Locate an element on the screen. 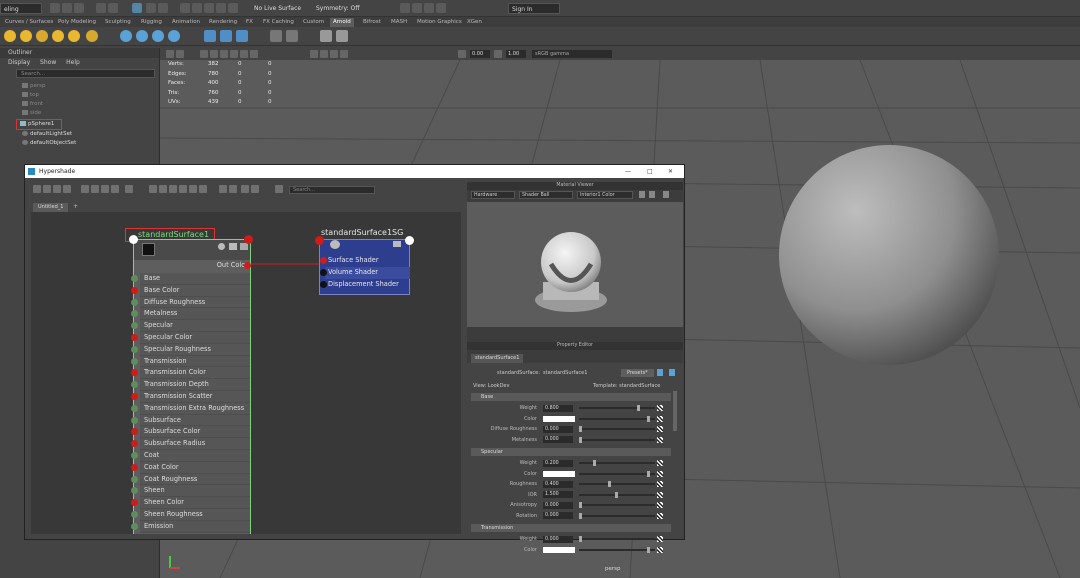  remove-selected-icon is located at coordinates (95, 189).